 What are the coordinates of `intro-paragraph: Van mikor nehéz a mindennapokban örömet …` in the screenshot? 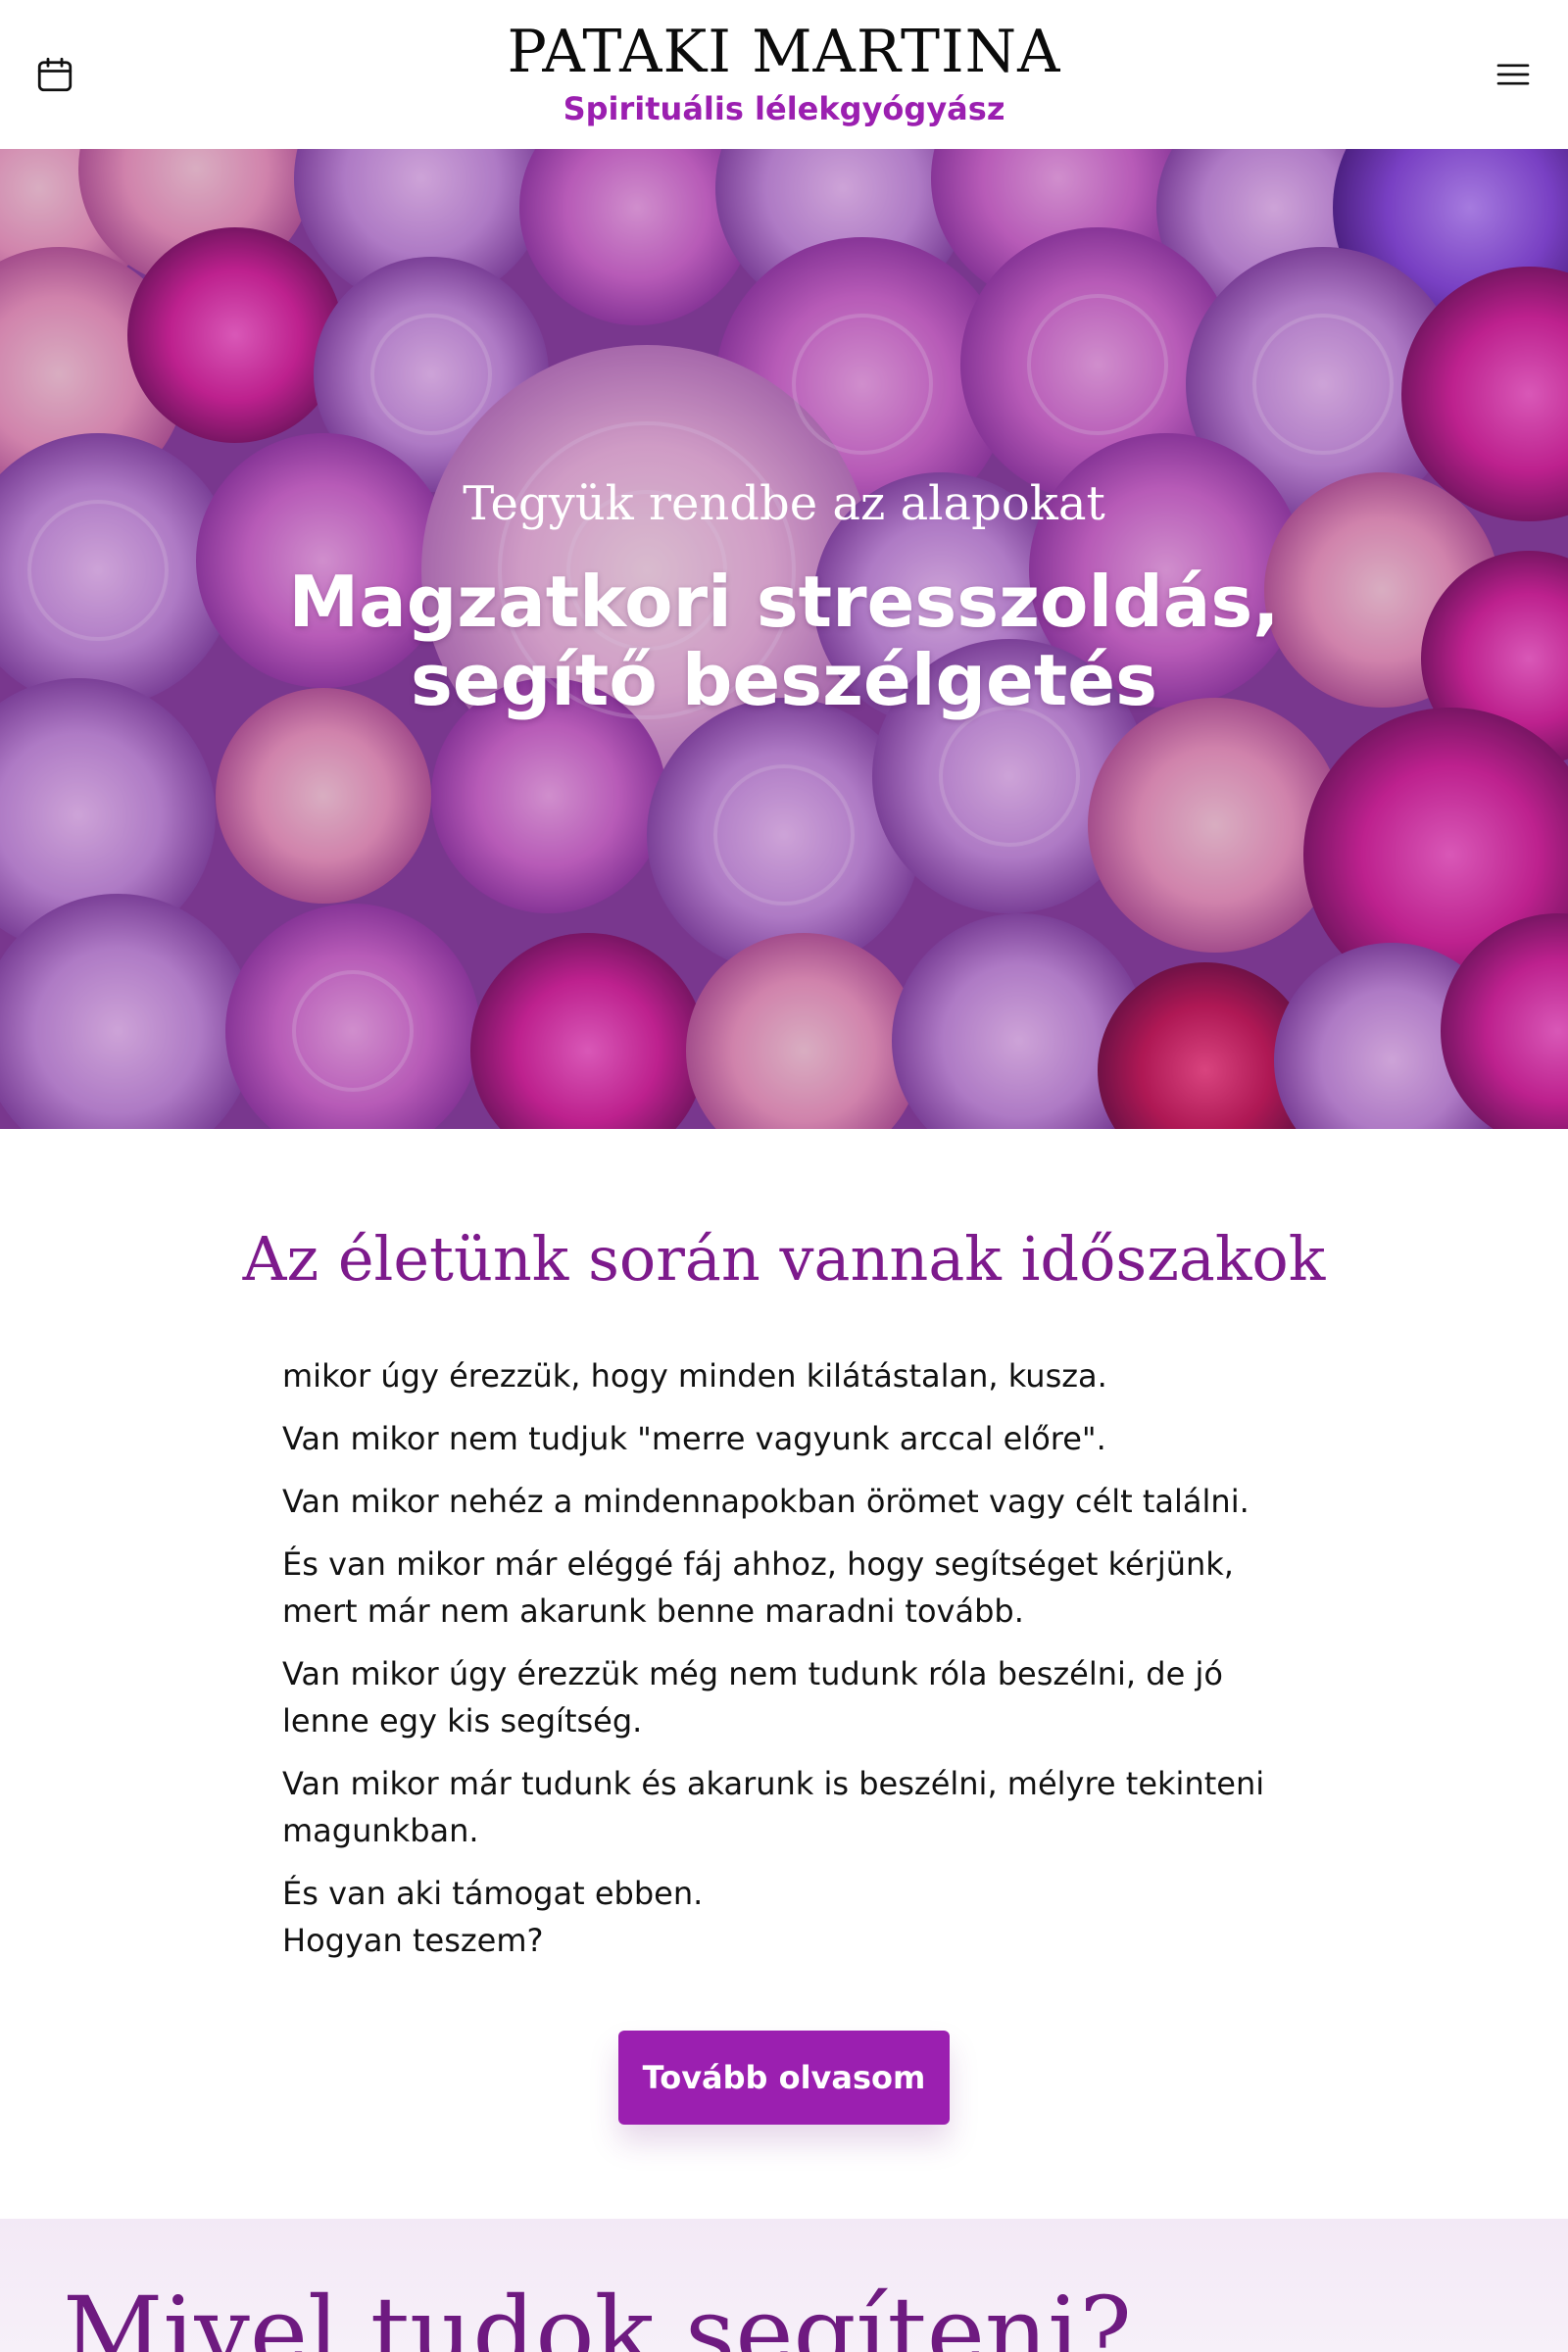 It's located at (766, 1501).